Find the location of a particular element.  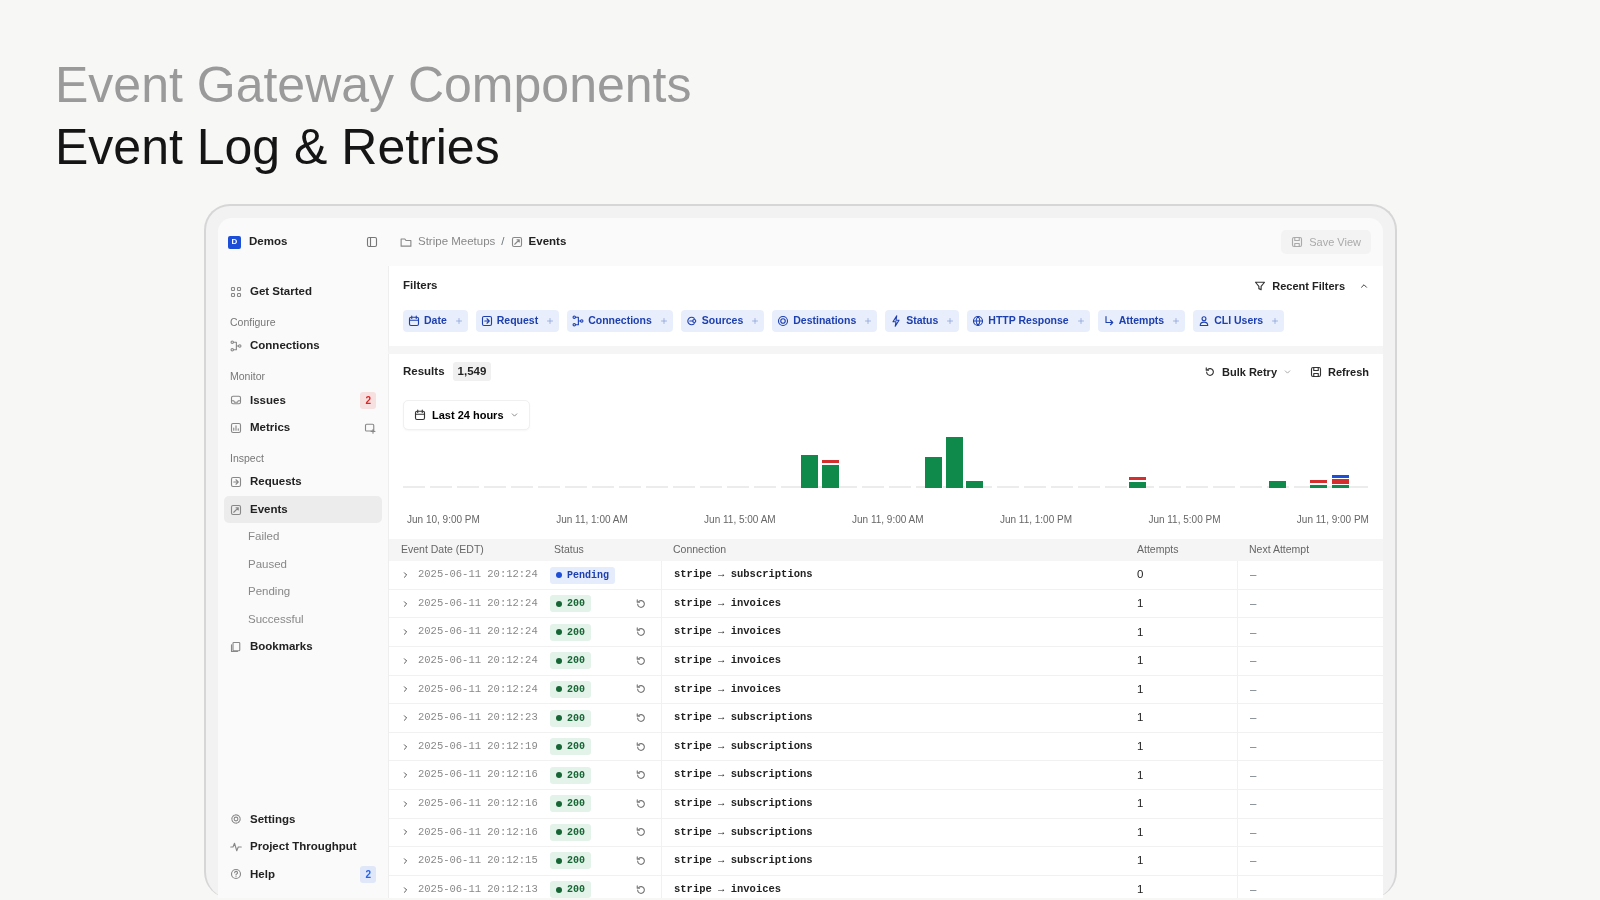

sidebar-item: Requests is located at coordinates (303, 482).